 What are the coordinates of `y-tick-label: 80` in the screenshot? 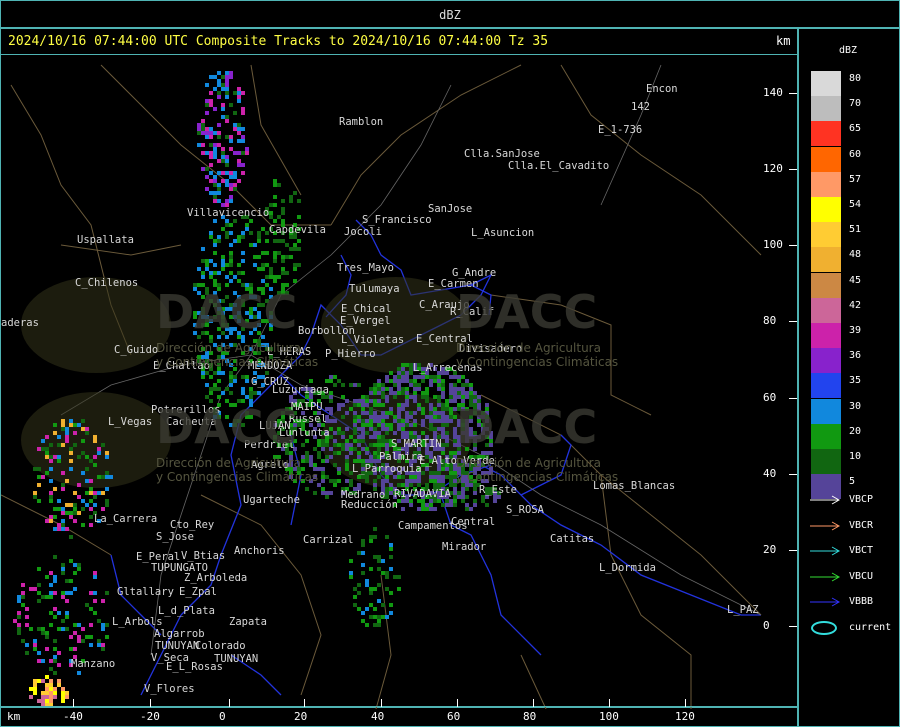 It's located at (770, 320).